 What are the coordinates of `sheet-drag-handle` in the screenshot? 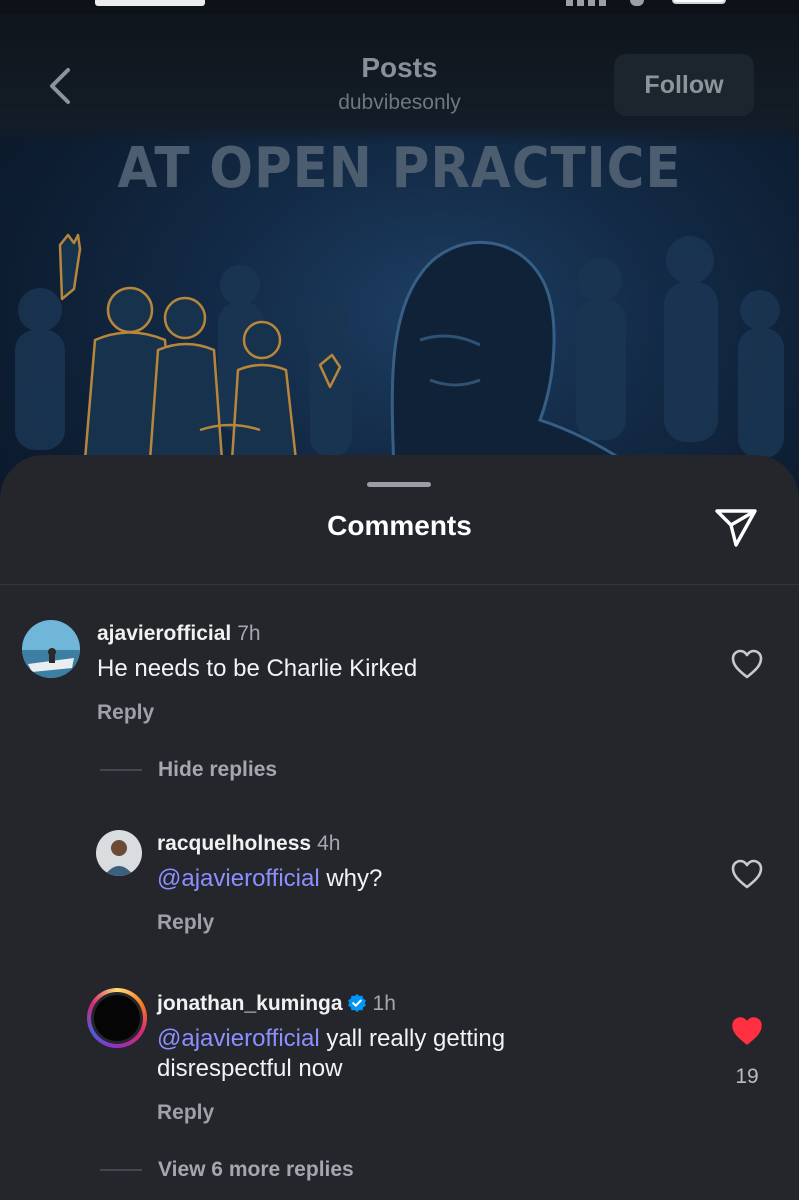 It's located at (399, 484).